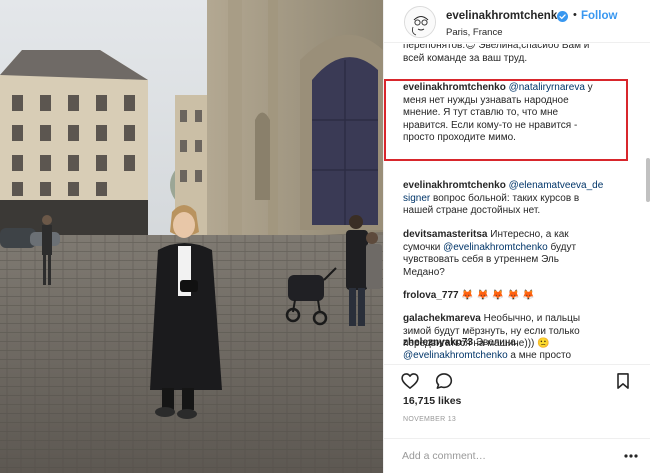 The width and height of the screenshot is (650, 473). I want to click on comments-scrollbar, so click(648, 230).